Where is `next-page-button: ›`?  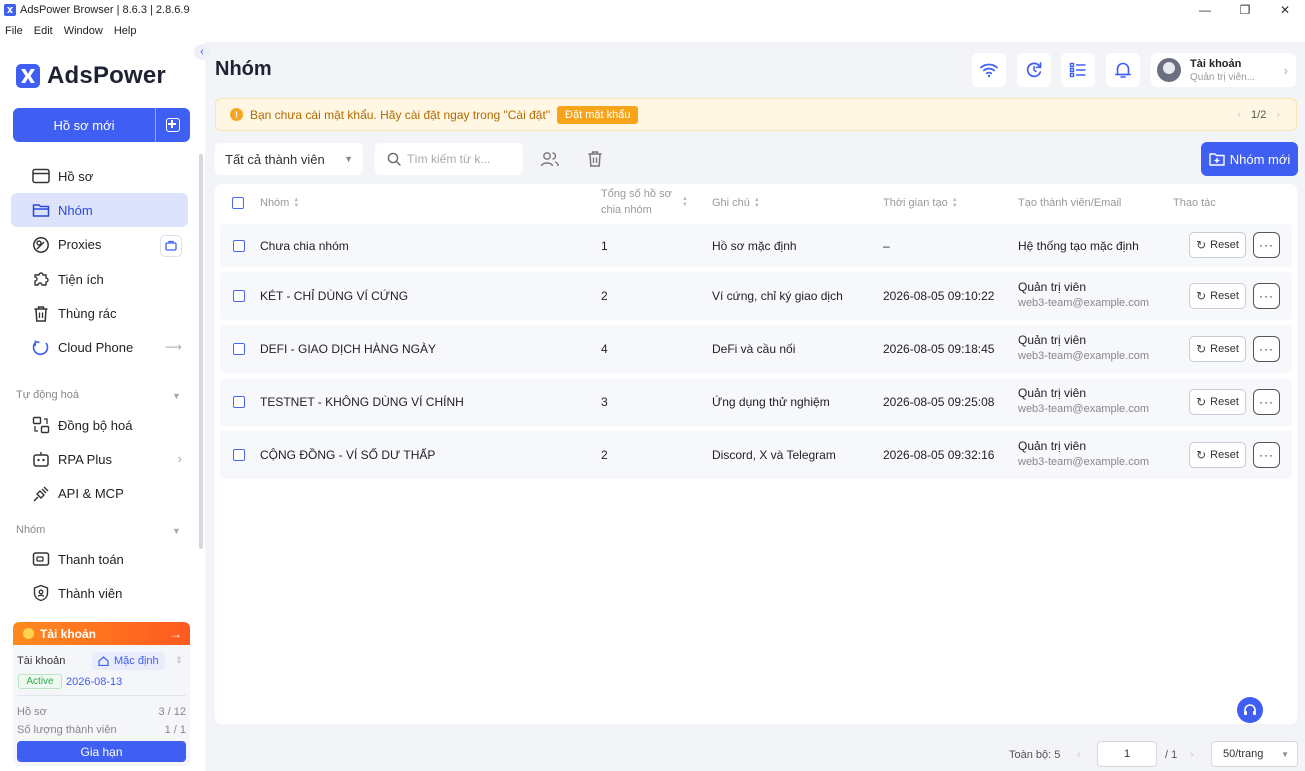
next-page-button: › is located at coordinates (1192, 755).